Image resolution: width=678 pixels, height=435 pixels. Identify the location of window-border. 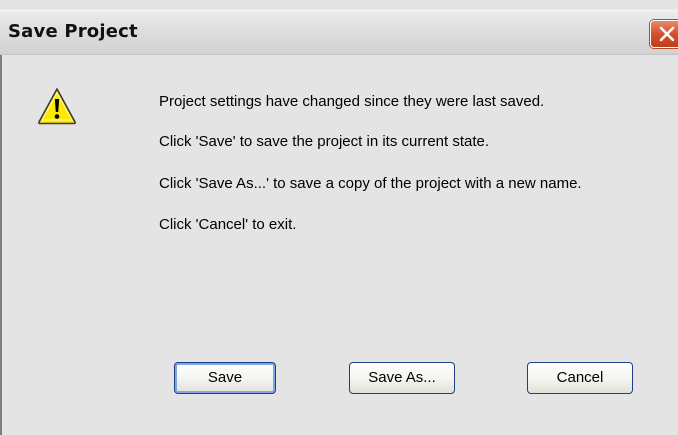
(1, 245).